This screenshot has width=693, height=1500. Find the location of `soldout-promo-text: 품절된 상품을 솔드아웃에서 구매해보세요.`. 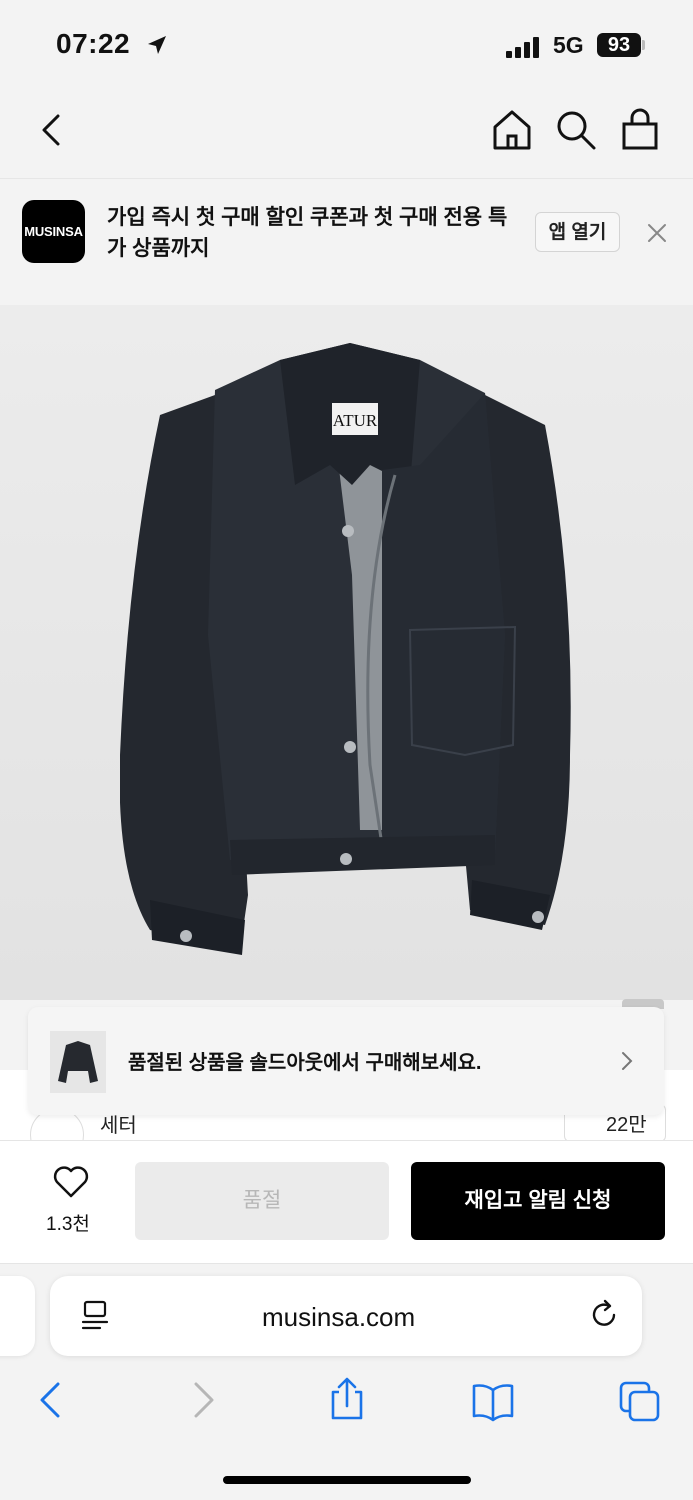

soldout-promo-text: 품절된 상품을 솔드아웃에서 구매해보세요. is located at coordinates (305, 1063).